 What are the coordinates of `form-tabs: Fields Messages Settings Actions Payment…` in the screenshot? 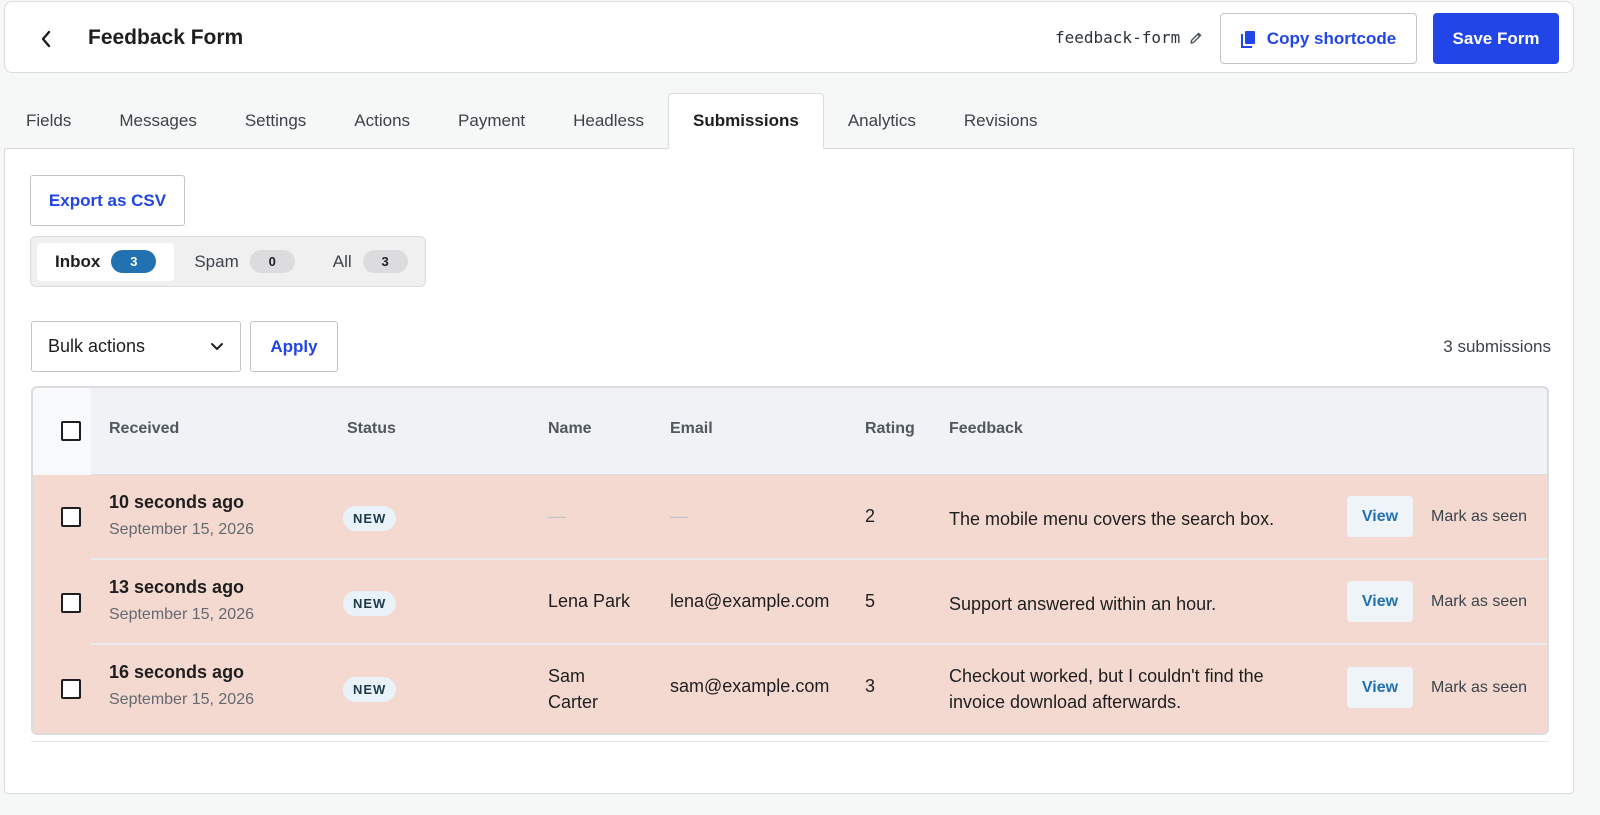 It's located at (533, 121).